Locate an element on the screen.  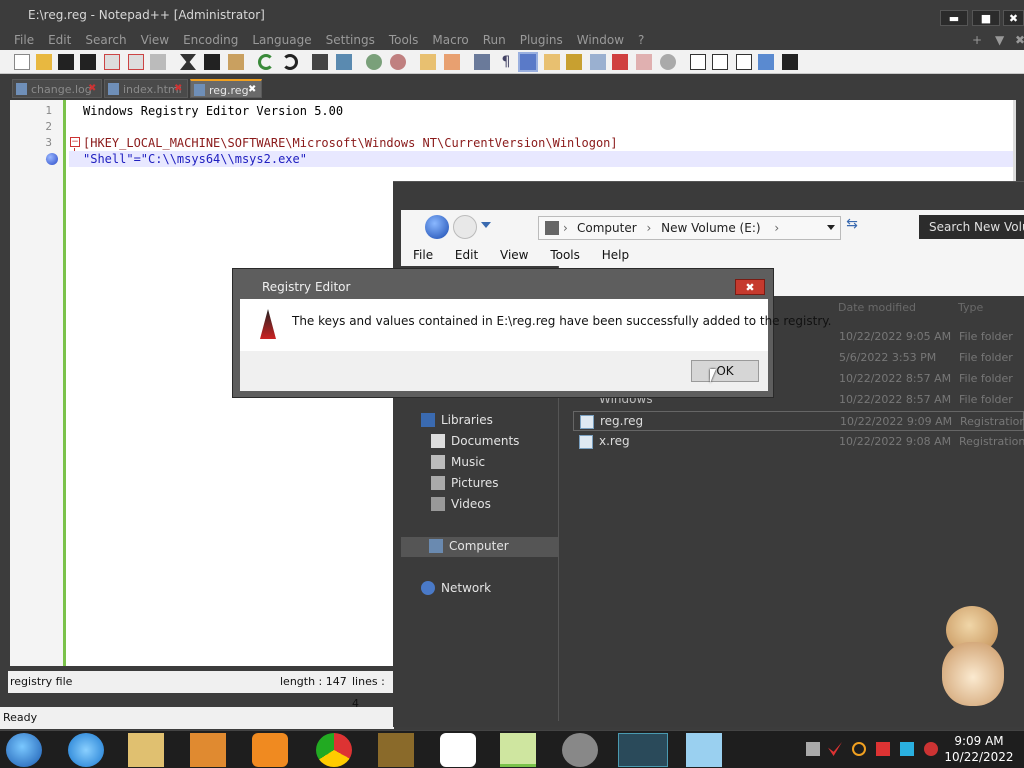
save-icon is located at coordinates (66, 62).